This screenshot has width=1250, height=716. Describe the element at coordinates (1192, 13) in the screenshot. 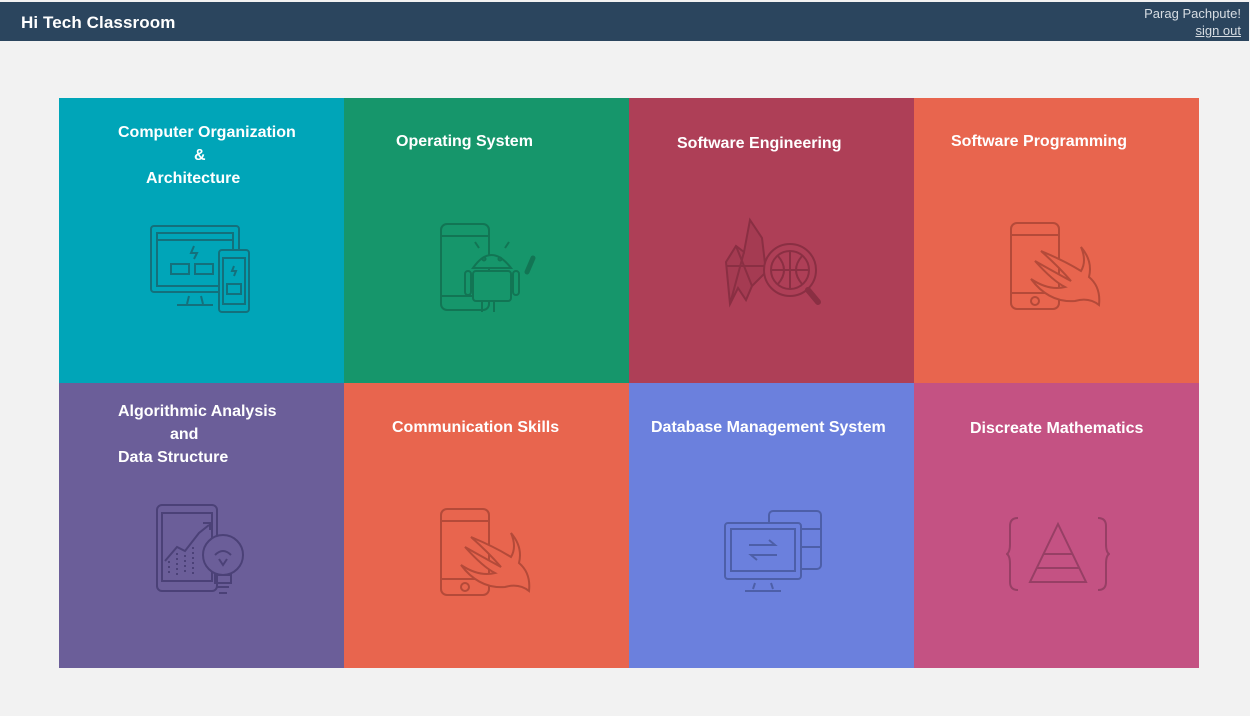

I see `user-name: Parag Pachpute!` at that location.